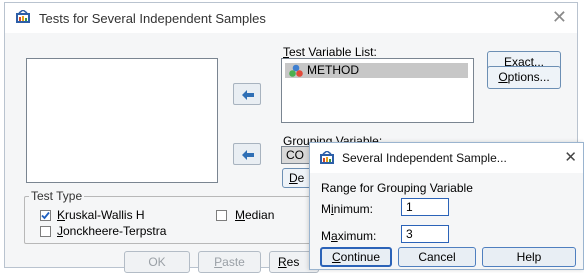  I want to click on move-to-test-list-button, so click(247, 94).